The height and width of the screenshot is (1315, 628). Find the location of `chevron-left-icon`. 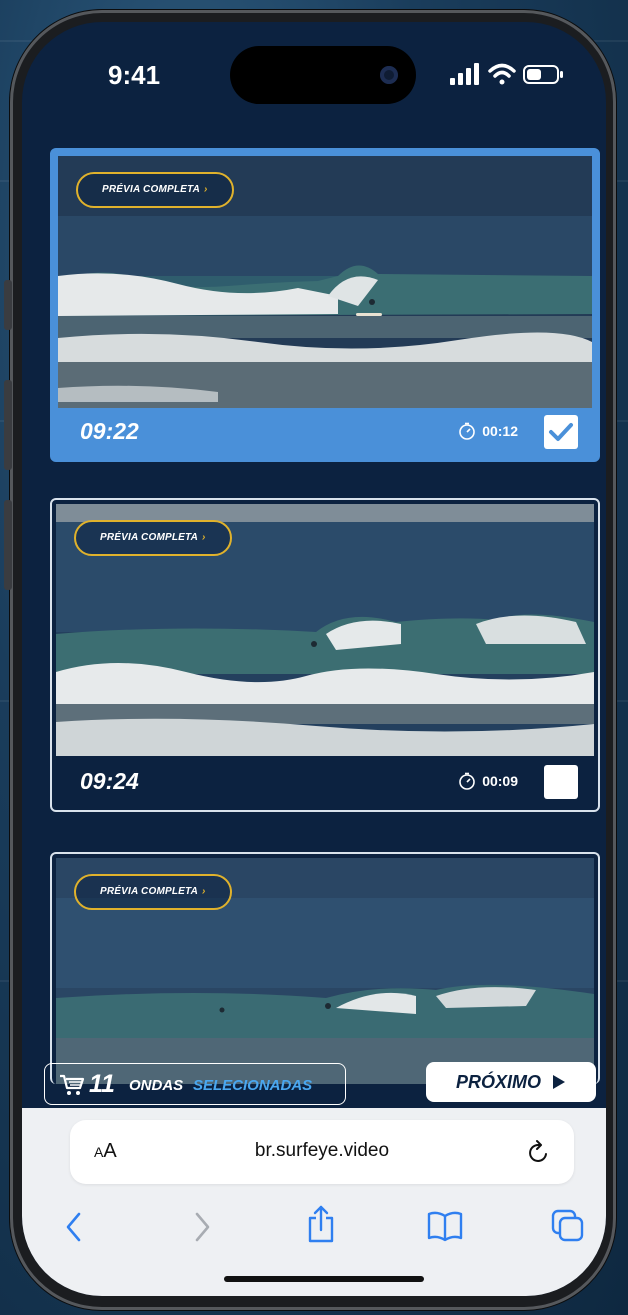

chevron-left-icon is located at coordinates (74, 1227).